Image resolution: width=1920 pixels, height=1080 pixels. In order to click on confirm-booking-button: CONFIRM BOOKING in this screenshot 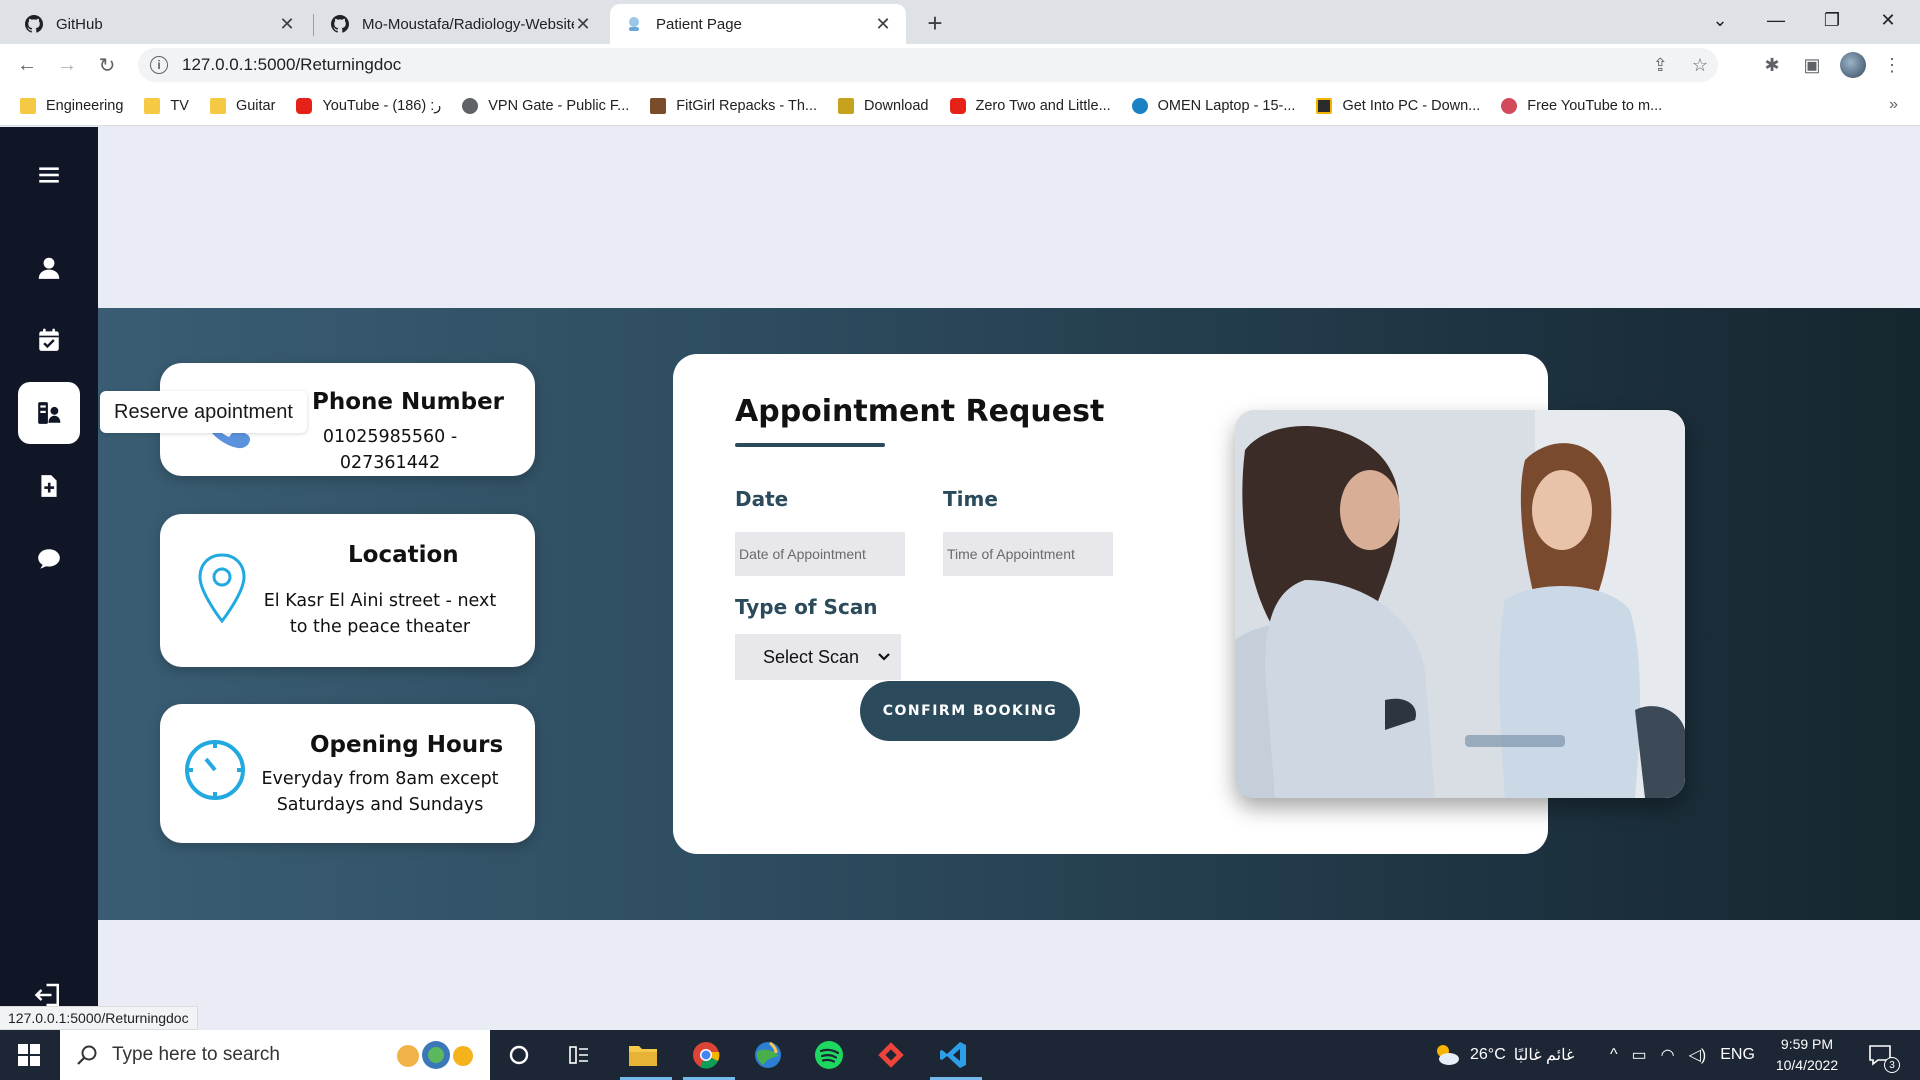, I will do `click(970, 711)`.